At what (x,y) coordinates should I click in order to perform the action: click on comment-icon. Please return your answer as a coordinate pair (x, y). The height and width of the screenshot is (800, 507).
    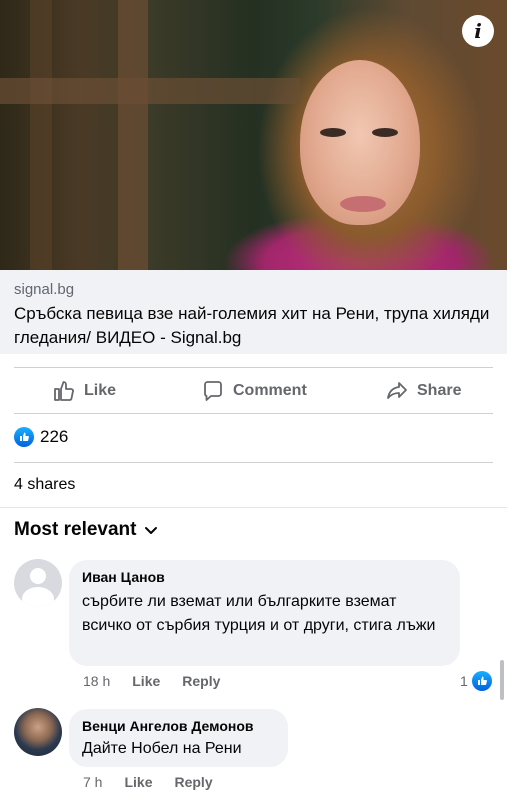
    Looking at the image, I should click on (213, 391).